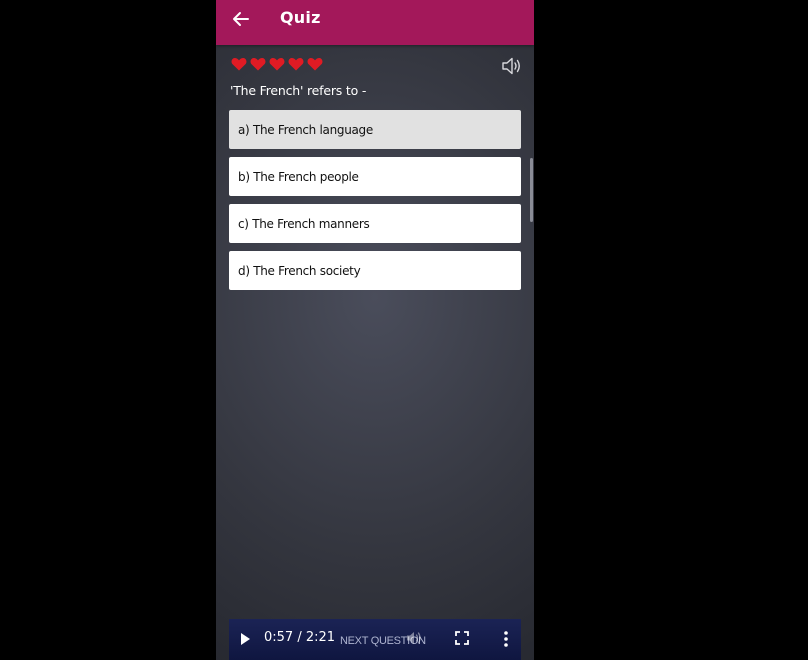 The image size is (808, 660). What do you see at coordinates (375, 22) in the screenshot?
I see `app-bar: Quiz` at bounding box center [375, 22].